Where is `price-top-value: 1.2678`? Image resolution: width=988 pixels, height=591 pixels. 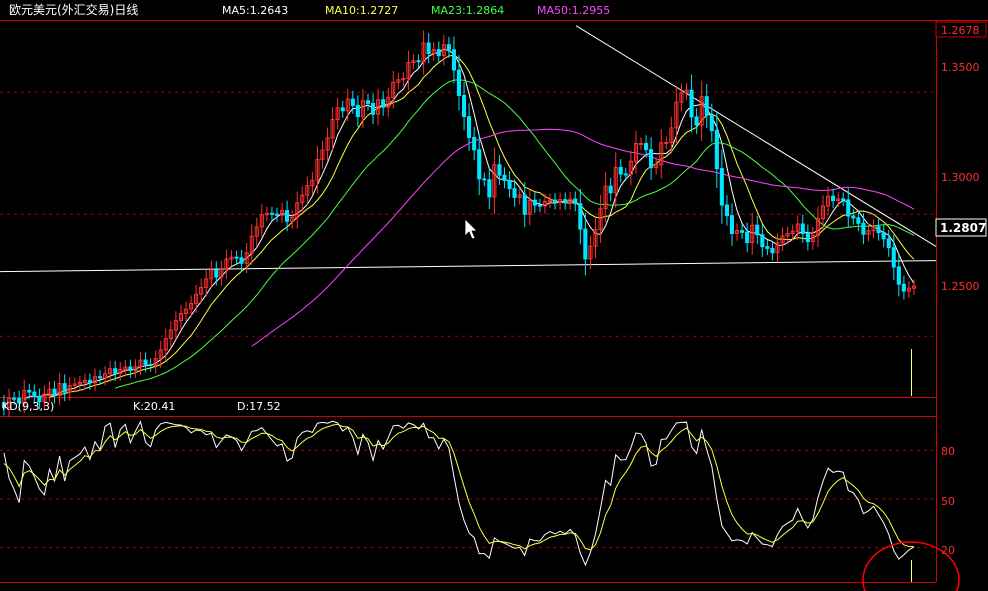 price-top-value: 1.2678 is located at coordinates (960, 30).